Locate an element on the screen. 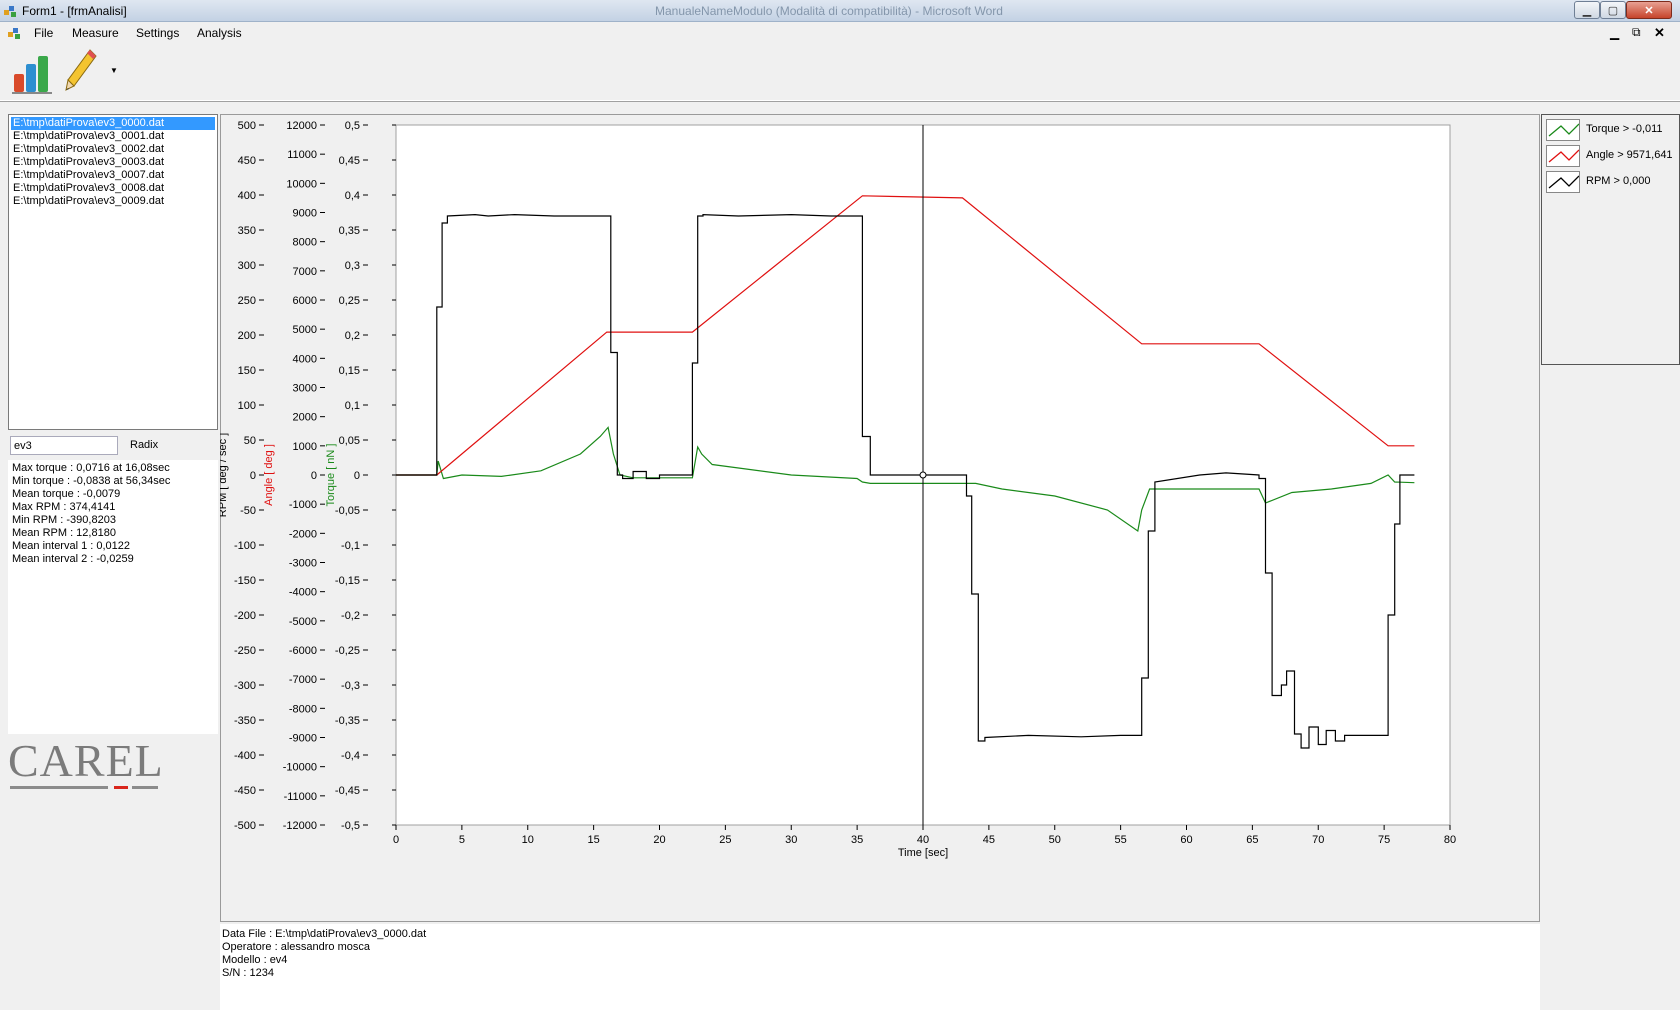 This screenshot has width=1680, height=1010. x-tick-label: 30 is located at coordinates (791, 840).